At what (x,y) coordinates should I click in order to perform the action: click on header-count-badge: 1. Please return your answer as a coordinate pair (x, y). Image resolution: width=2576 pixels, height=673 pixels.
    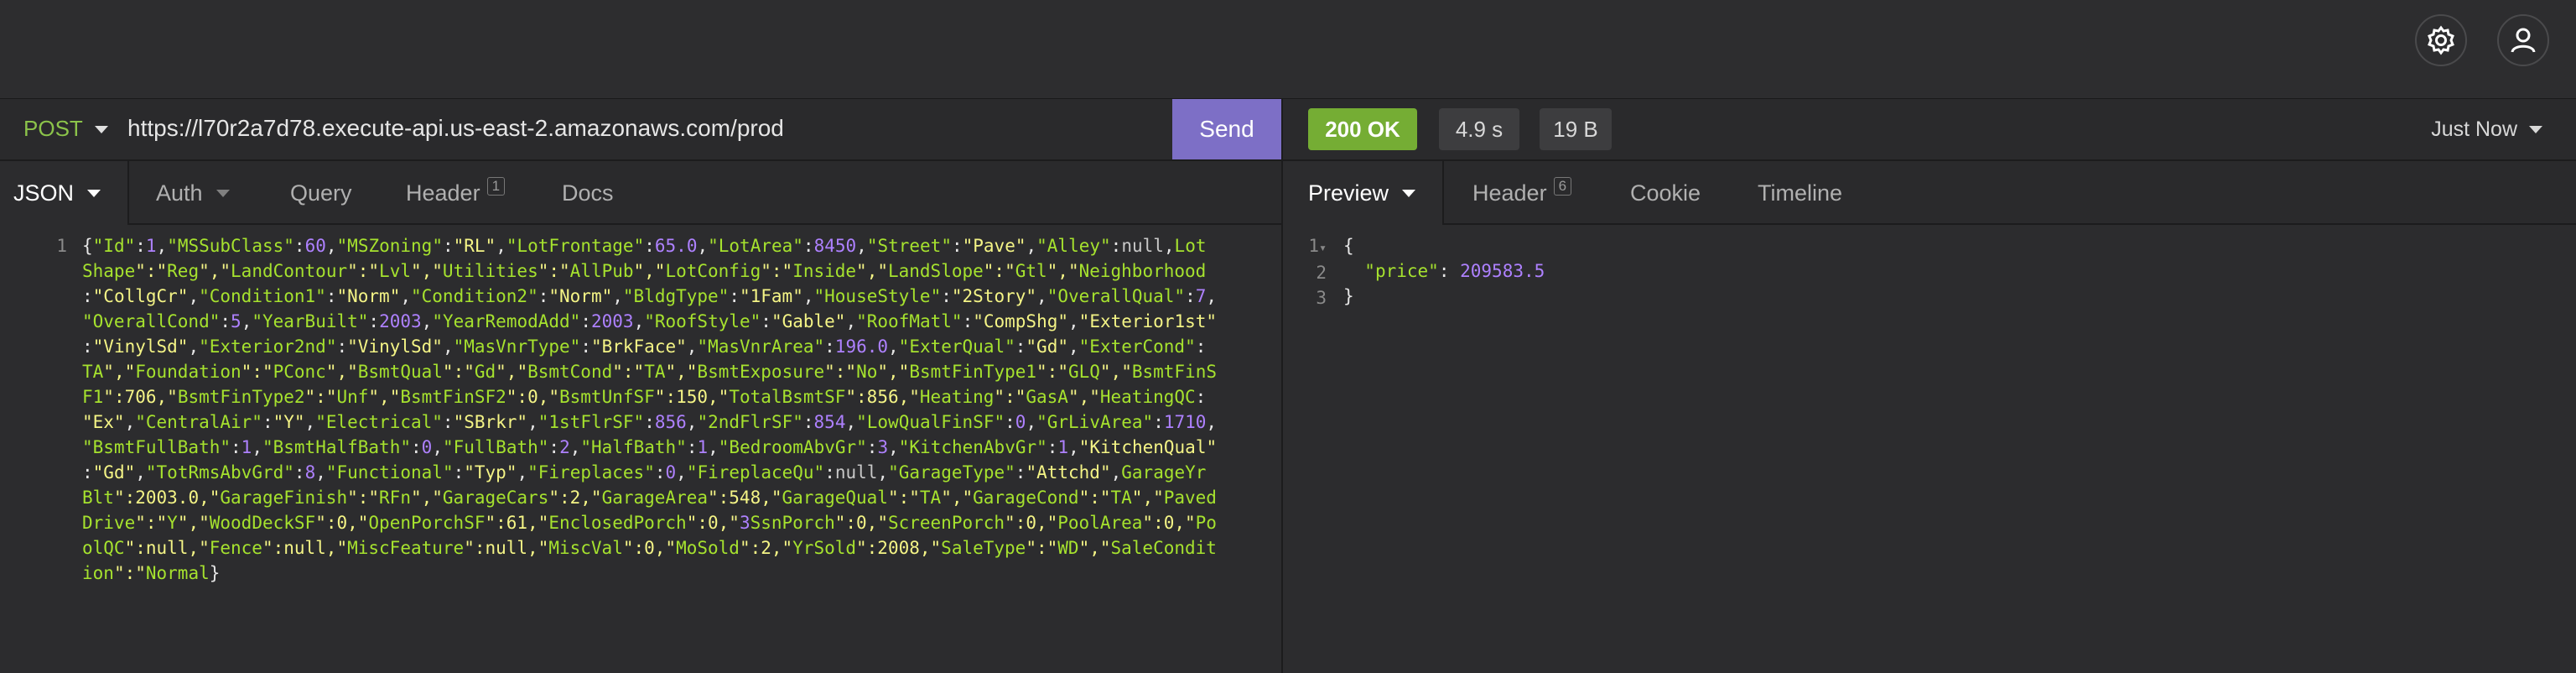
    Looking at the image, I should click on (496, 186).